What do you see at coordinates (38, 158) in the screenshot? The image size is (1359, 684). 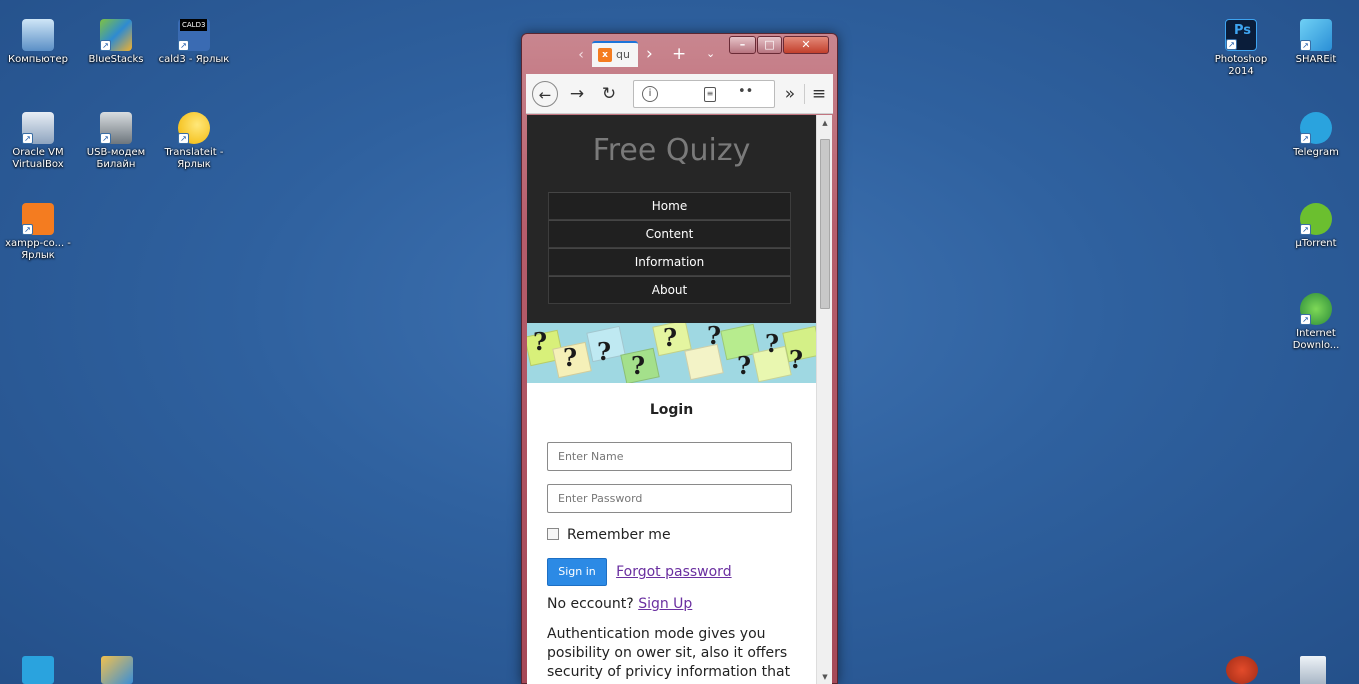 I see `desktop-icon-label: Oracle VM VirtualBox` at bounding box center [38, 158].